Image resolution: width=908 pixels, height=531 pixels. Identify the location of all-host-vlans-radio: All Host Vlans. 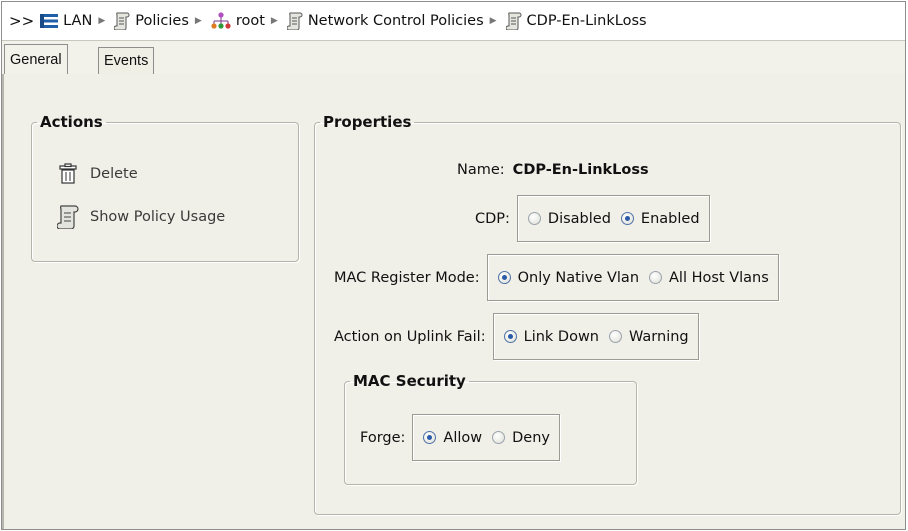
(709, 278).